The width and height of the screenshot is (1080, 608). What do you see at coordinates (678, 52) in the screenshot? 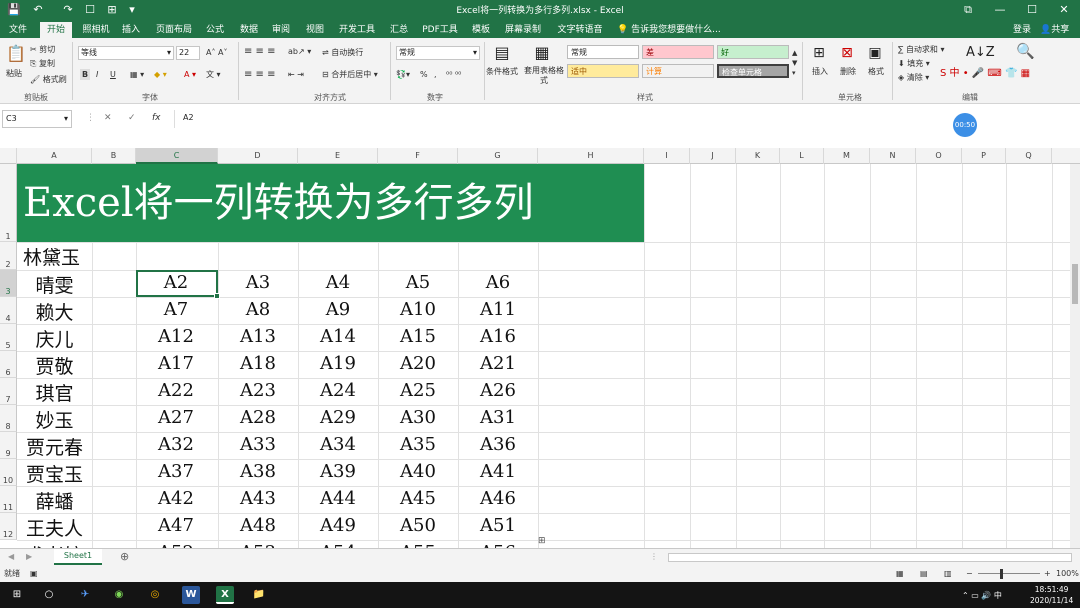
I see `style-bad: 差` at bounding box center [678, 52].